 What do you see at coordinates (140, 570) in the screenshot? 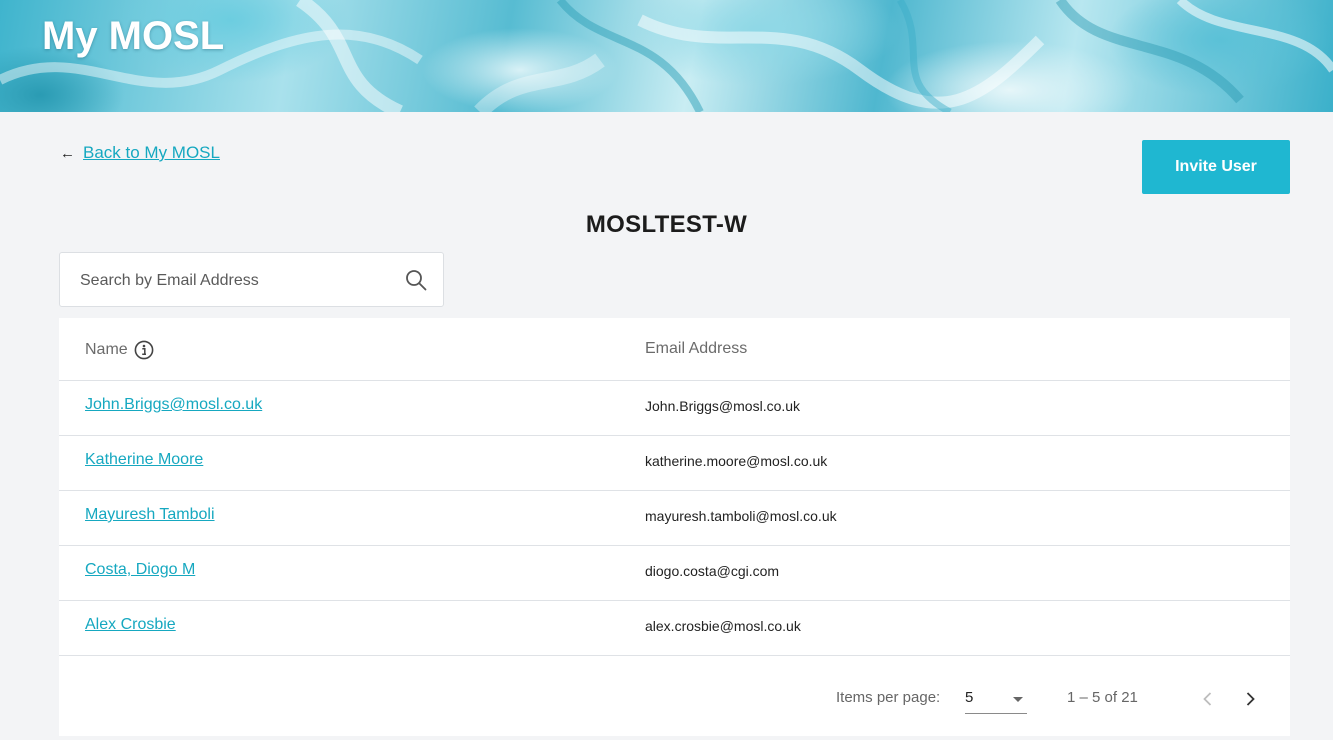
I see `user-name-link: Costa, Diogo M` at bounding box center [140, 570].